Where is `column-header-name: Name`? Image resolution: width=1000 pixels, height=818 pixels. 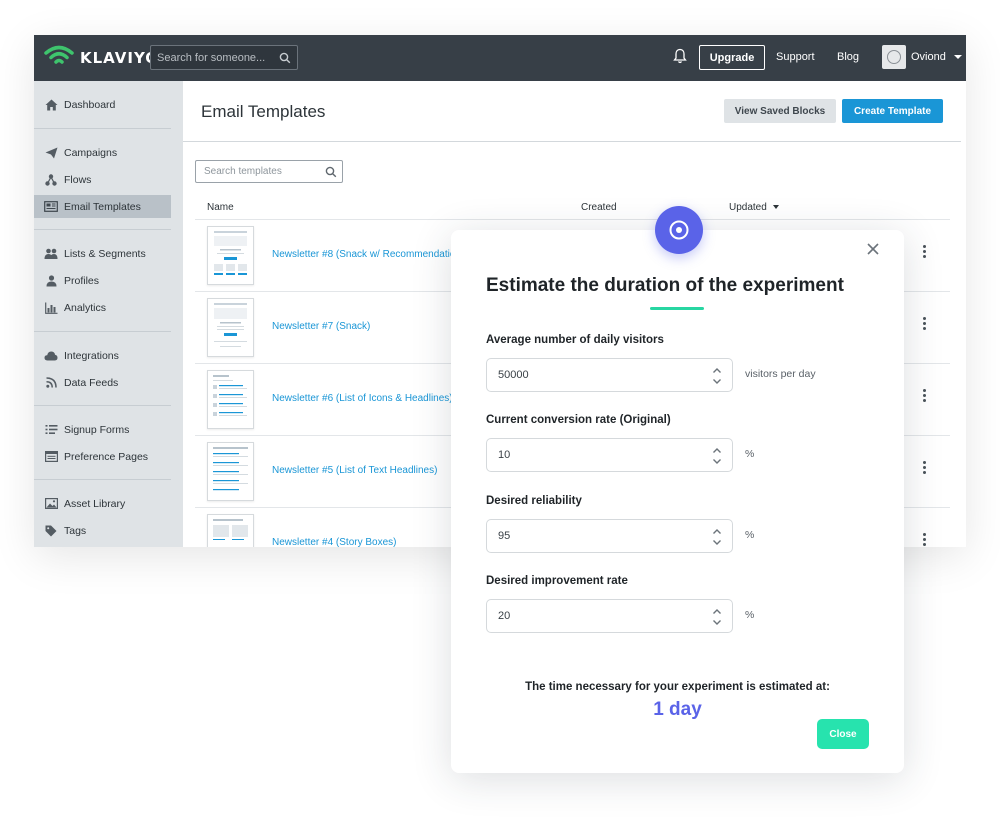 column-header-name: Name is located at coordinates (220, 207).